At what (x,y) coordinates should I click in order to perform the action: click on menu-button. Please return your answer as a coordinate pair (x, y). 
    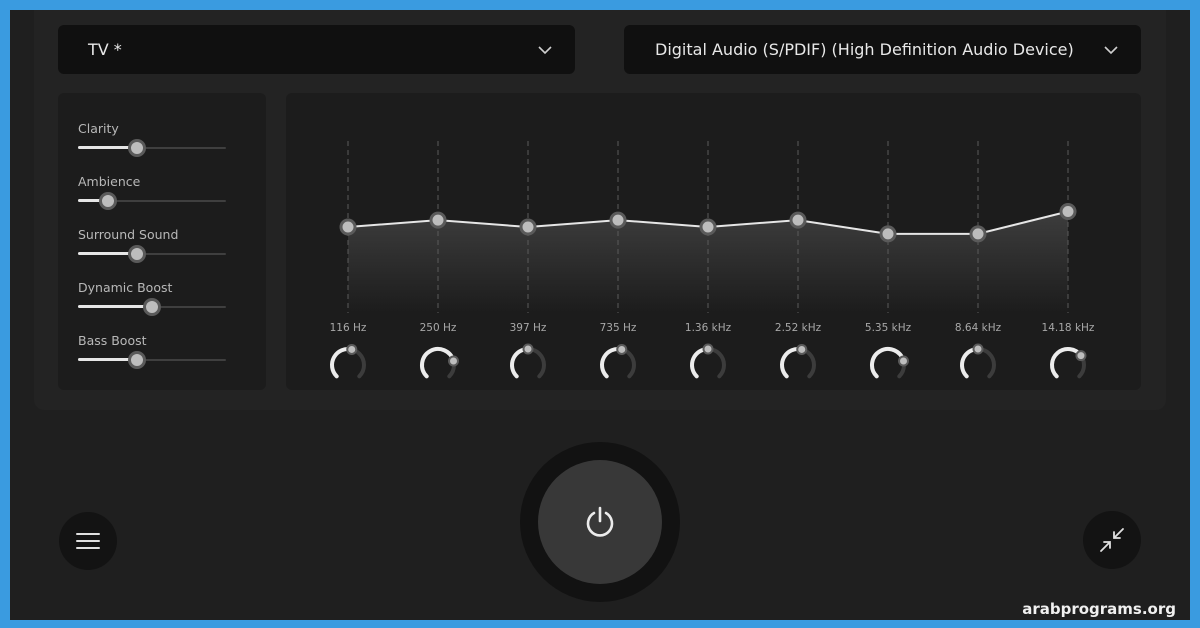
    Looking at the image, I should click on (88, 541).